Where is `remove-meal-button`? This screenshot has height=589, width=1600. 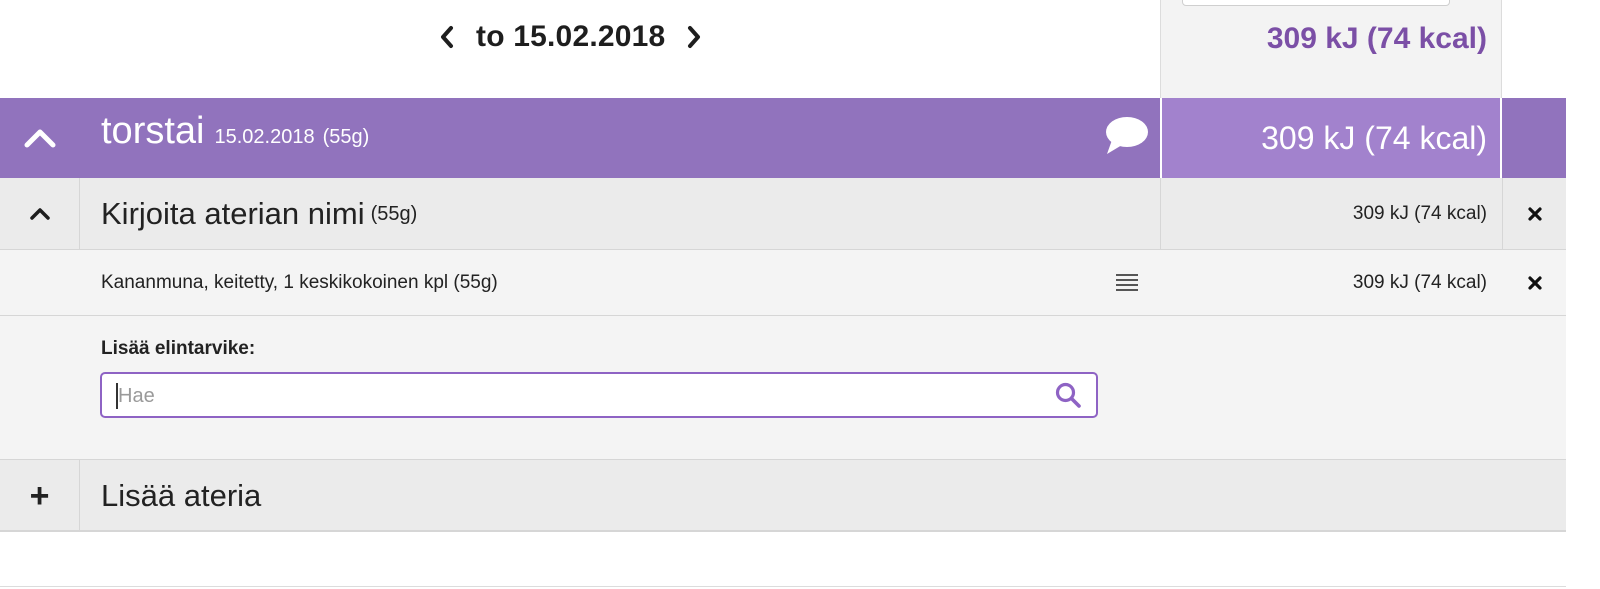
remove-meal-button is located at coordinates (1534, 214).